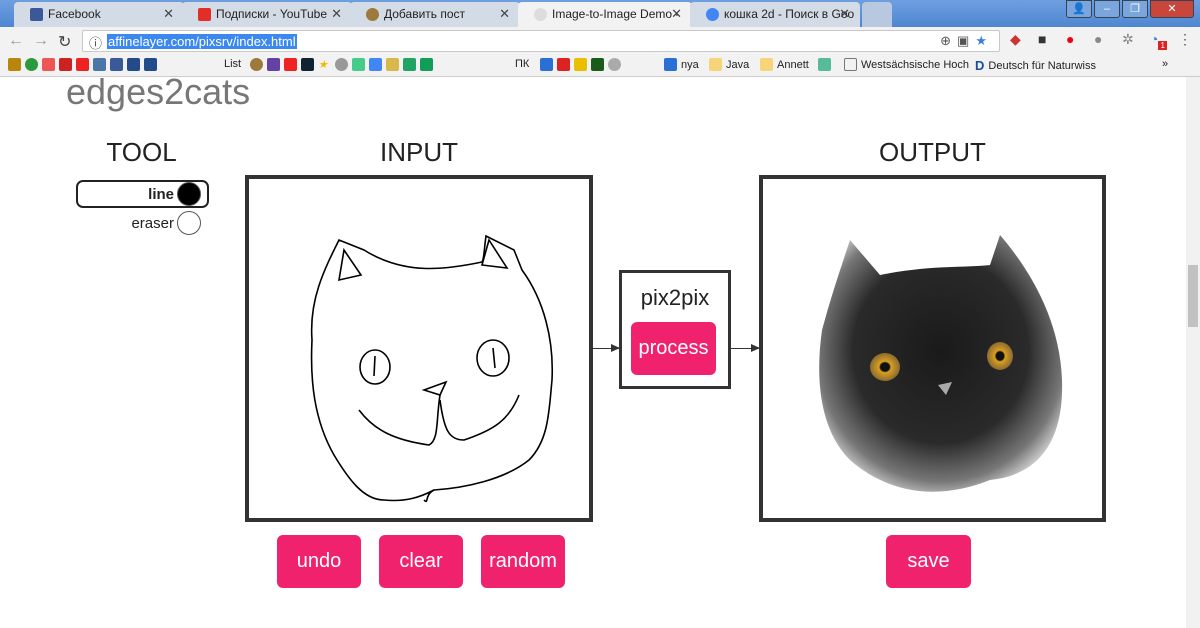 Image resolution: width=1200 pixels, height=628 pixels. What do you see at coordinates (984, 40) in the screenshot?
I see `bookmark-star-icon: ★` at bounding box center [984, 40].